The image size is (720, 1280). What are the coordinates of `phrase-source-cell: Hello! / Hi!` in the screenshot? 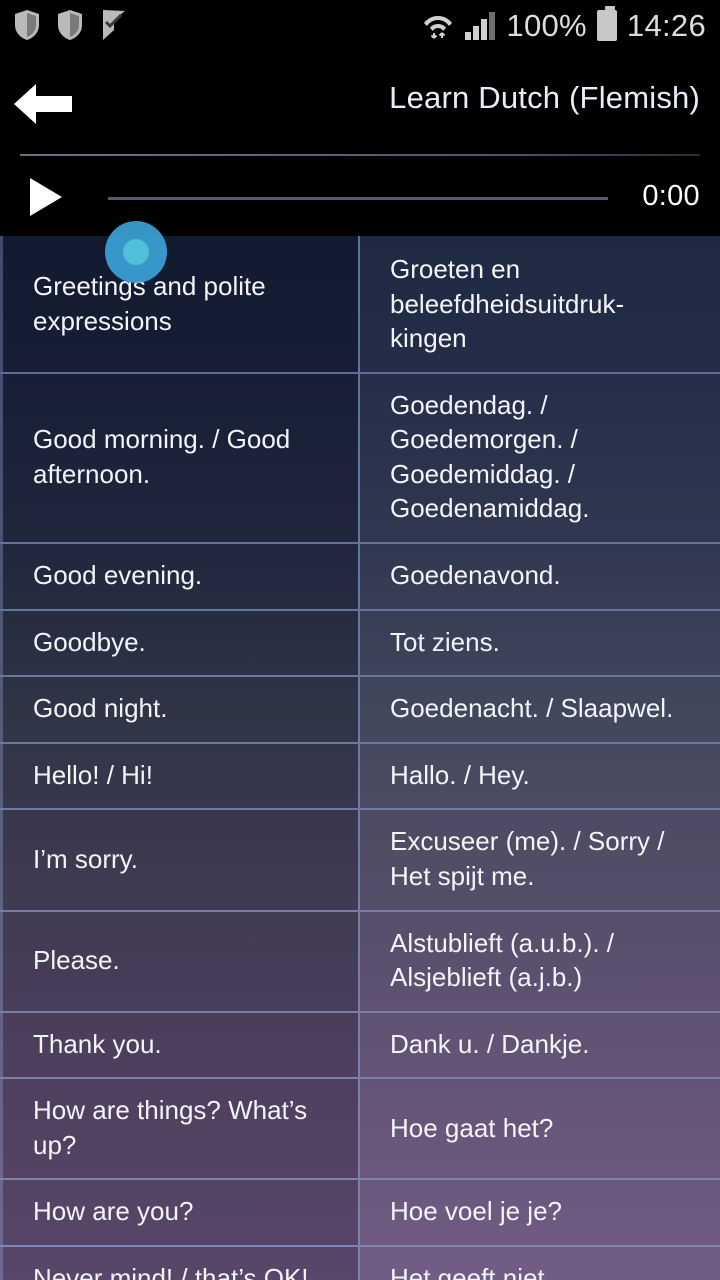 It's located at (180, 776).